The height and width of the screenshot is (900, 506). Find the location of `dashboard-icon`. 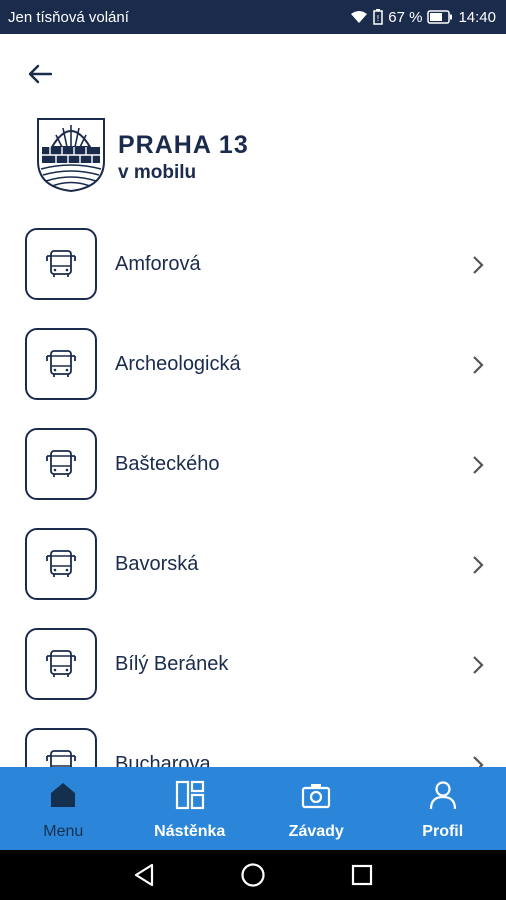

dashboard-icon is located at coordinates (190, 795).